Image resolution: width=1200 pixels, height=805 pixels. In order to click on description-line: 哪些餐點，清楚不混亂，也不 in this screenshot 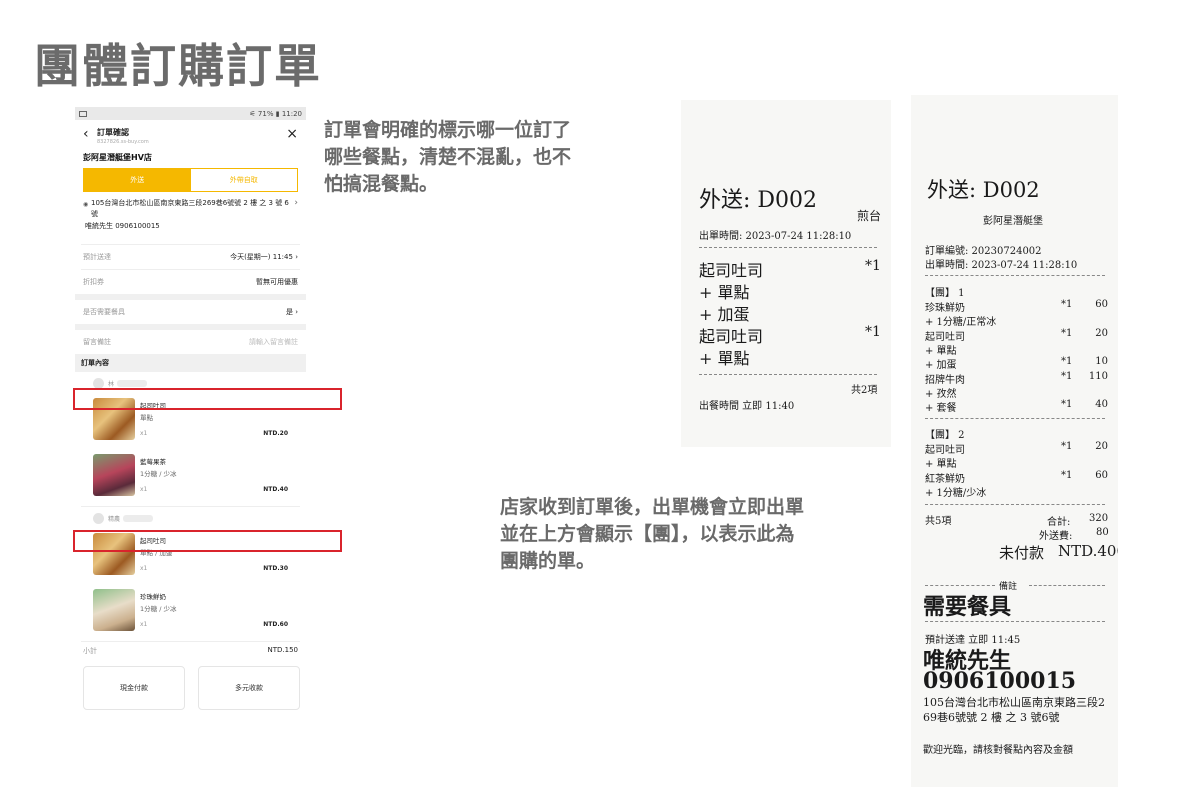, I will do `click(448, 157)`.